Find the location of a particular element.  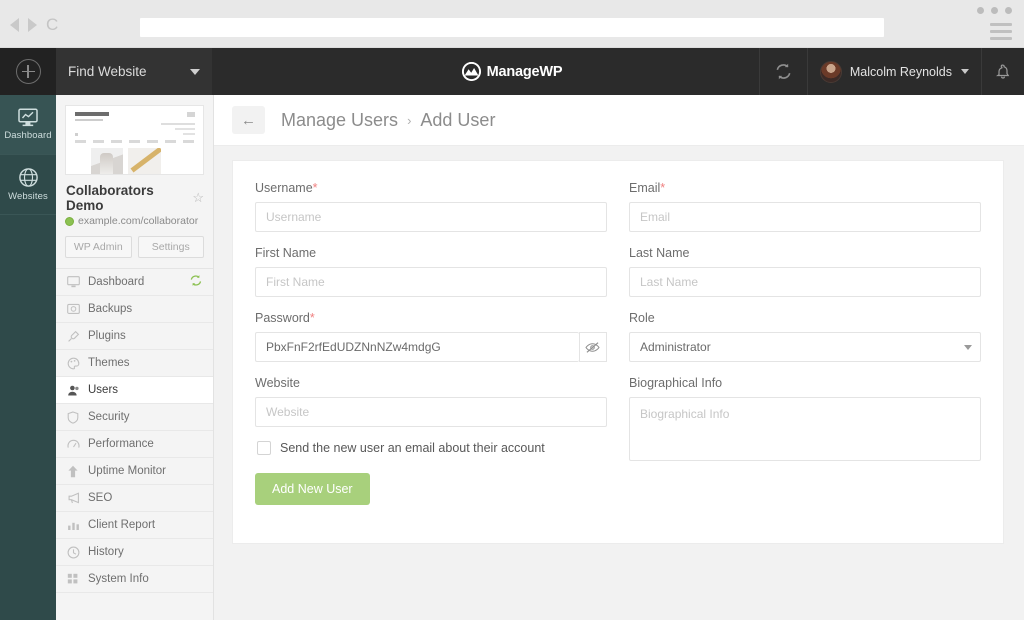

add-website-button is located at coordinates (28, 71).